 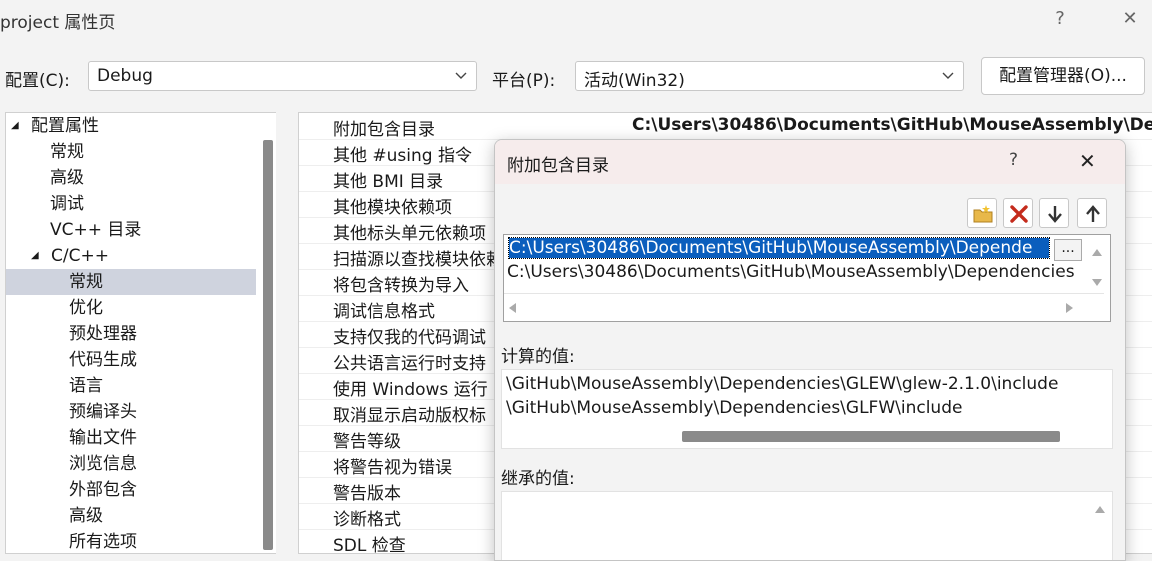 I want to click on tree-item: 输出文件, so click(x=131, y=438).